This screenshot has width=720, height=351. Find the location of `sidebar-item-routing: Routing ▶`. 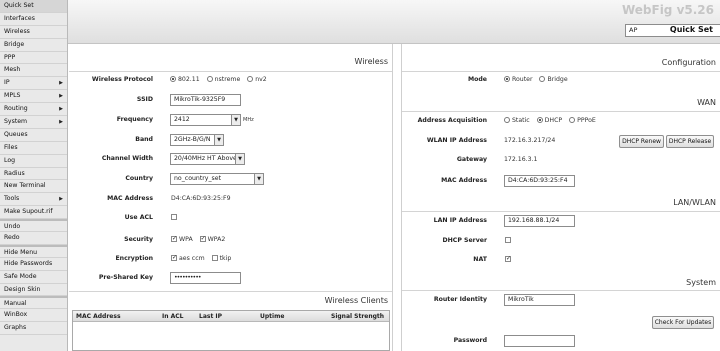

sidebar-item-routing: Routing ▶ is located at coordinates (33, 110).